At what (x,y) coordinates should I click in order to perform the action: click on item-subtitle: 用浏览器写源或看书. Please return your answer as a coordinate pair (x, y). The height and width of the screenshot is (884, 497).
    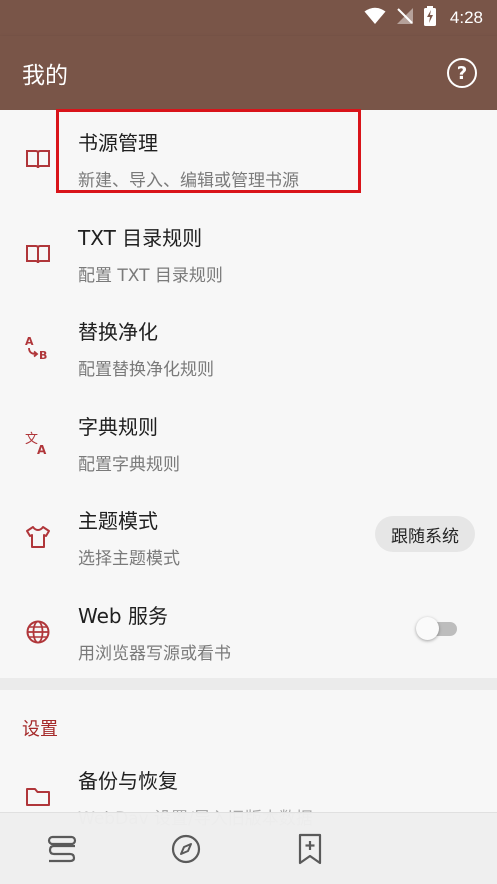
    Looking at the image, I should click on (154, 653).